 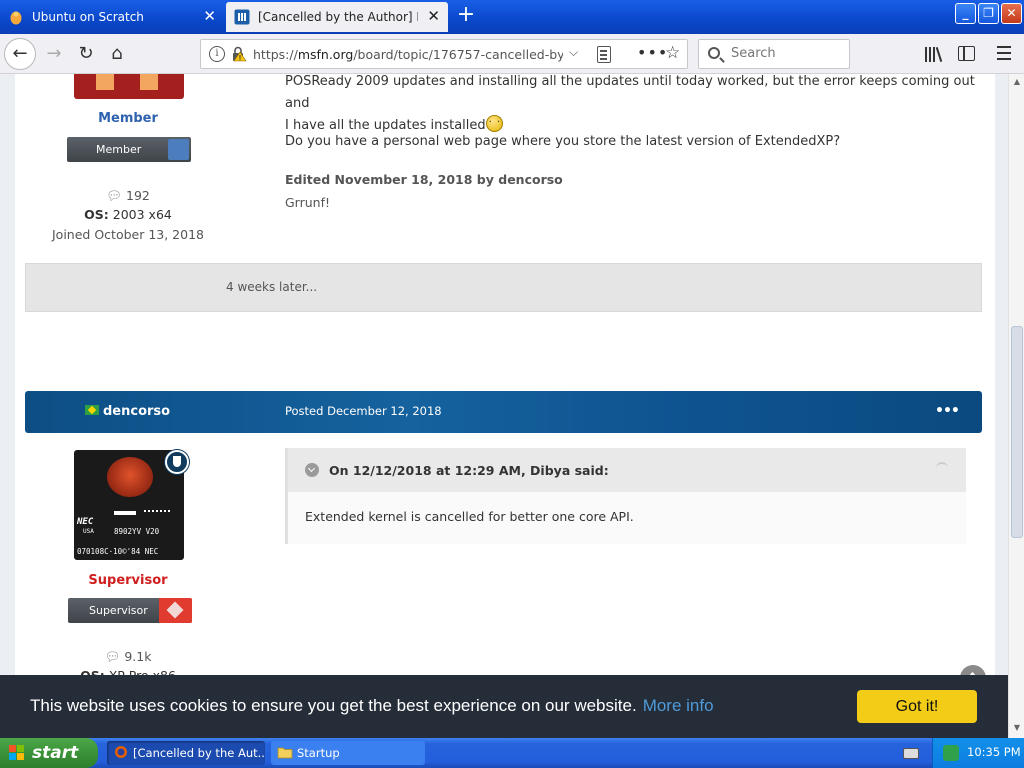 I want to click on rank-label: Supervisor, so click(x=118, y=610).